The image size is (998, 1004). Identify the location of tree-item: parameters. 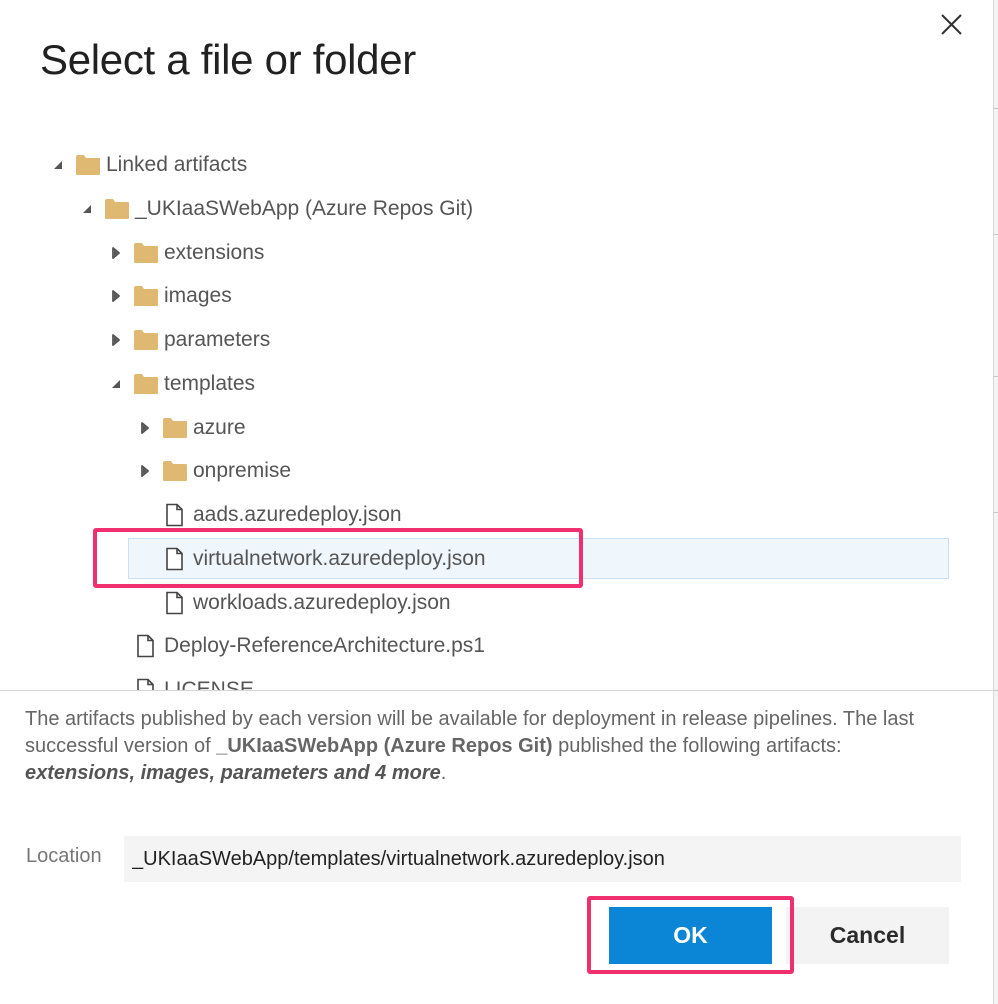
(497, 340).